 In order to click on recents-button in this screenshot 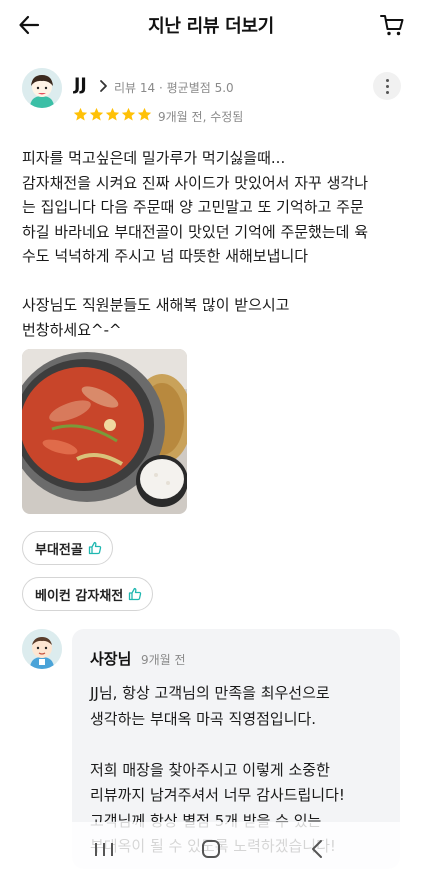, I will do `click(104, 849)`.